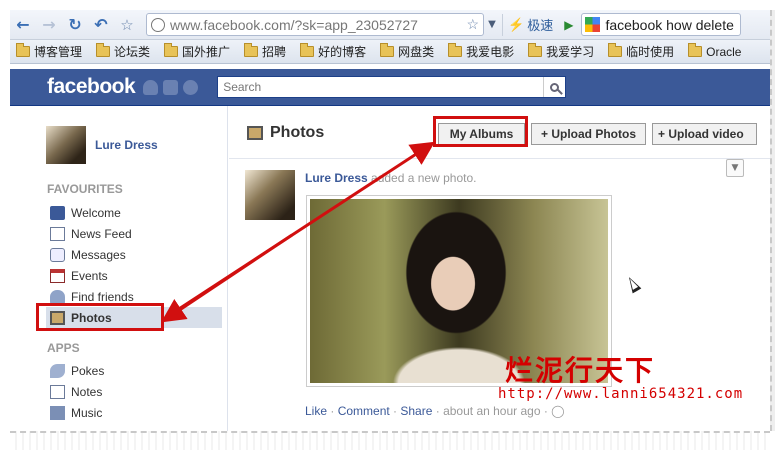 This screenshot has width=775, height=450. I want to click on bookmark-folder: 论坛类, so click(124, 51).